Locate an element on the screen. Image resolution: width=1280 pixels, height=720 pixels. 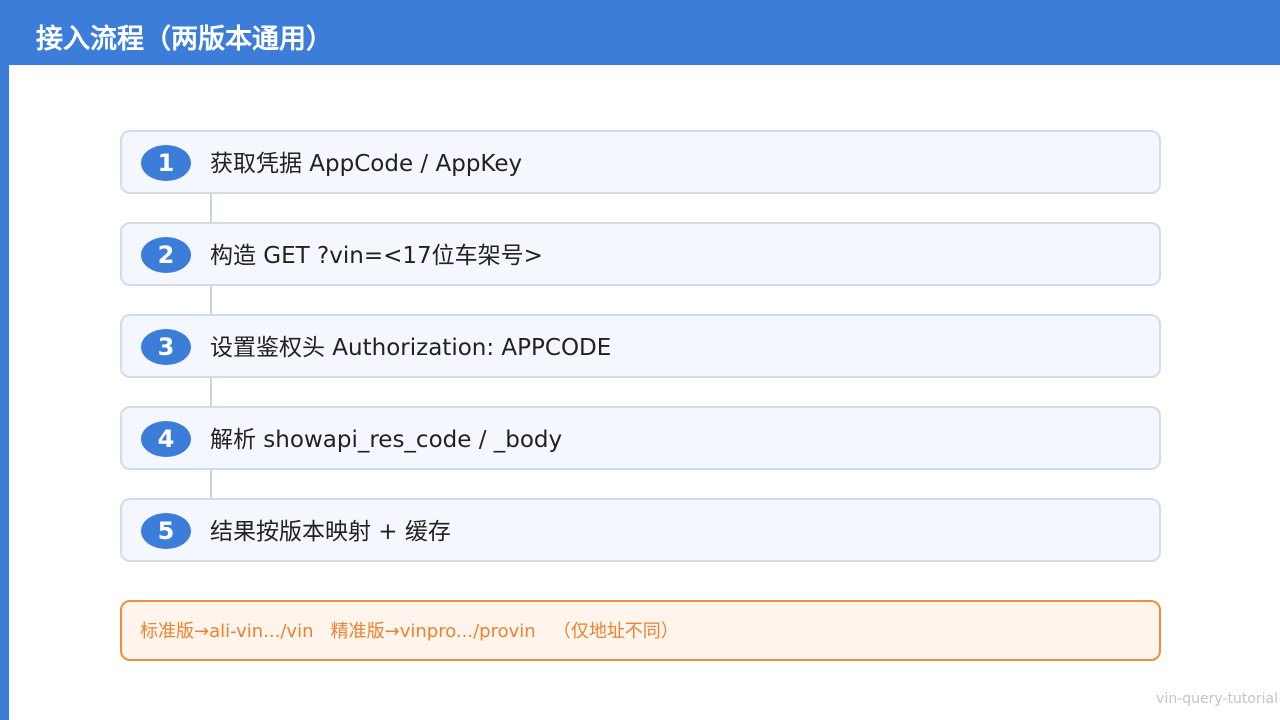
step-text: 构造 GET ?vin=<17位车架号> is located at coordinates (376, 256).